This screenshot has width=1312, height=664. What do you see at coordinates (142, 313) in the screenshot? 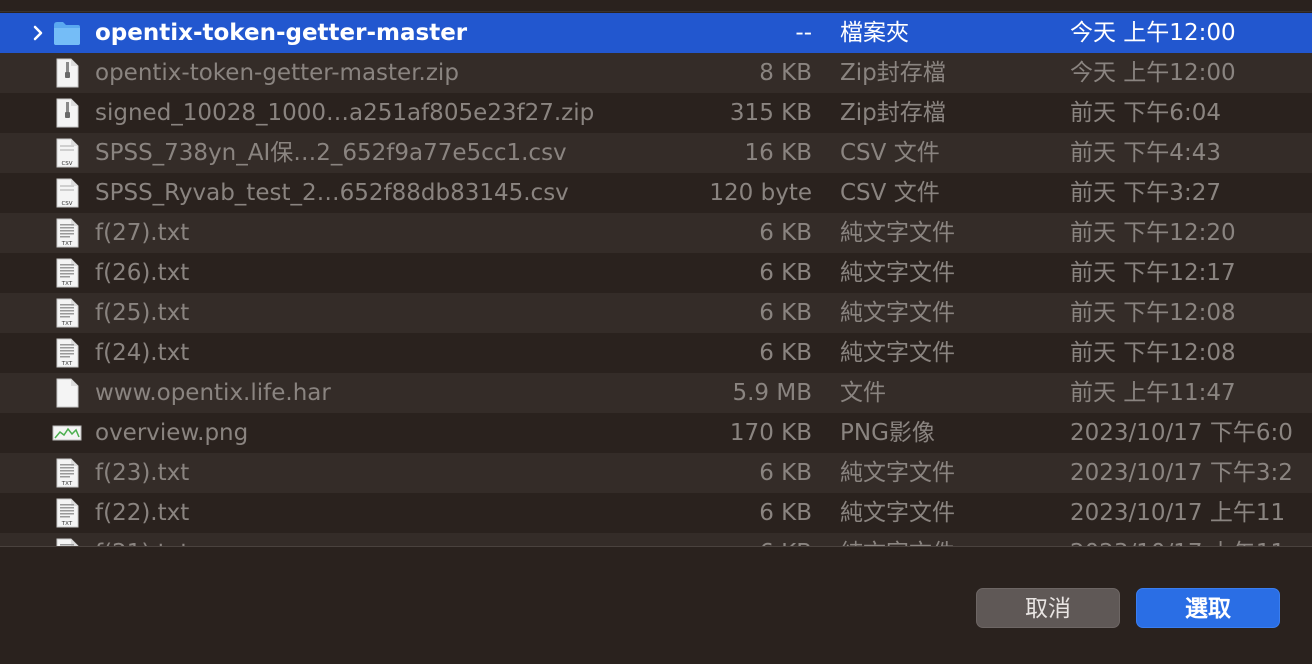
I see `file-name: f(25).txt` at bounding box center [142, 313].